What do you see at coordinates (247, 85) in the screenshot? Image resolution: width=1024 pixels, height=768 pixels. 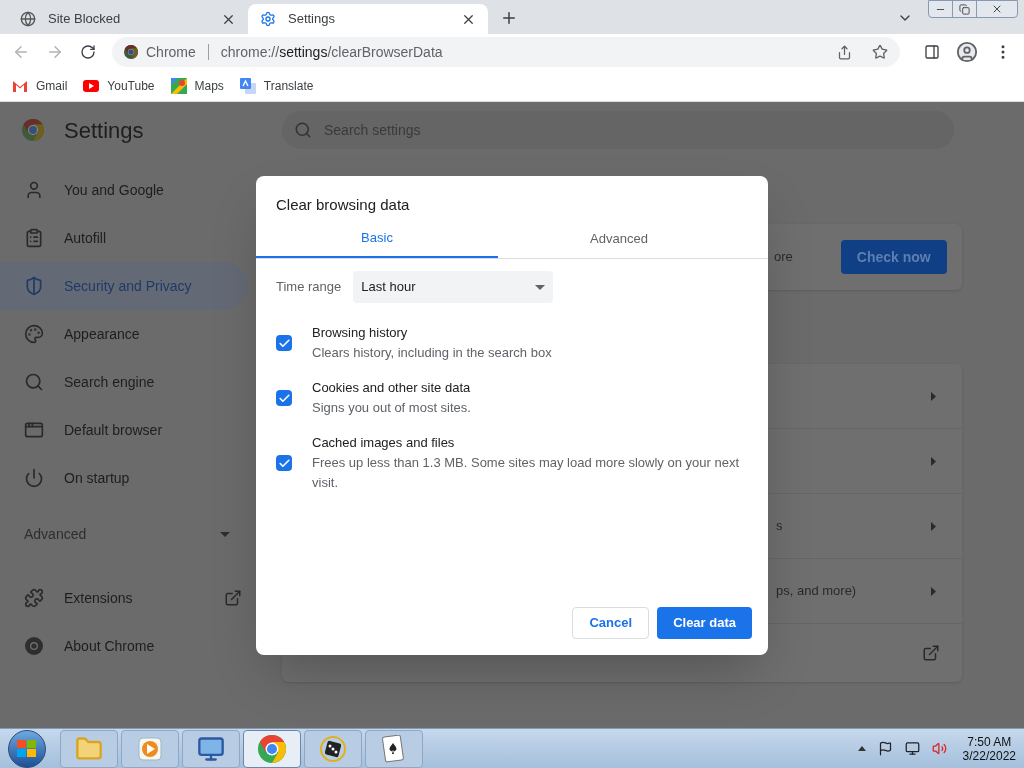 I see `translate-icon` at bounding box center [247, 85].